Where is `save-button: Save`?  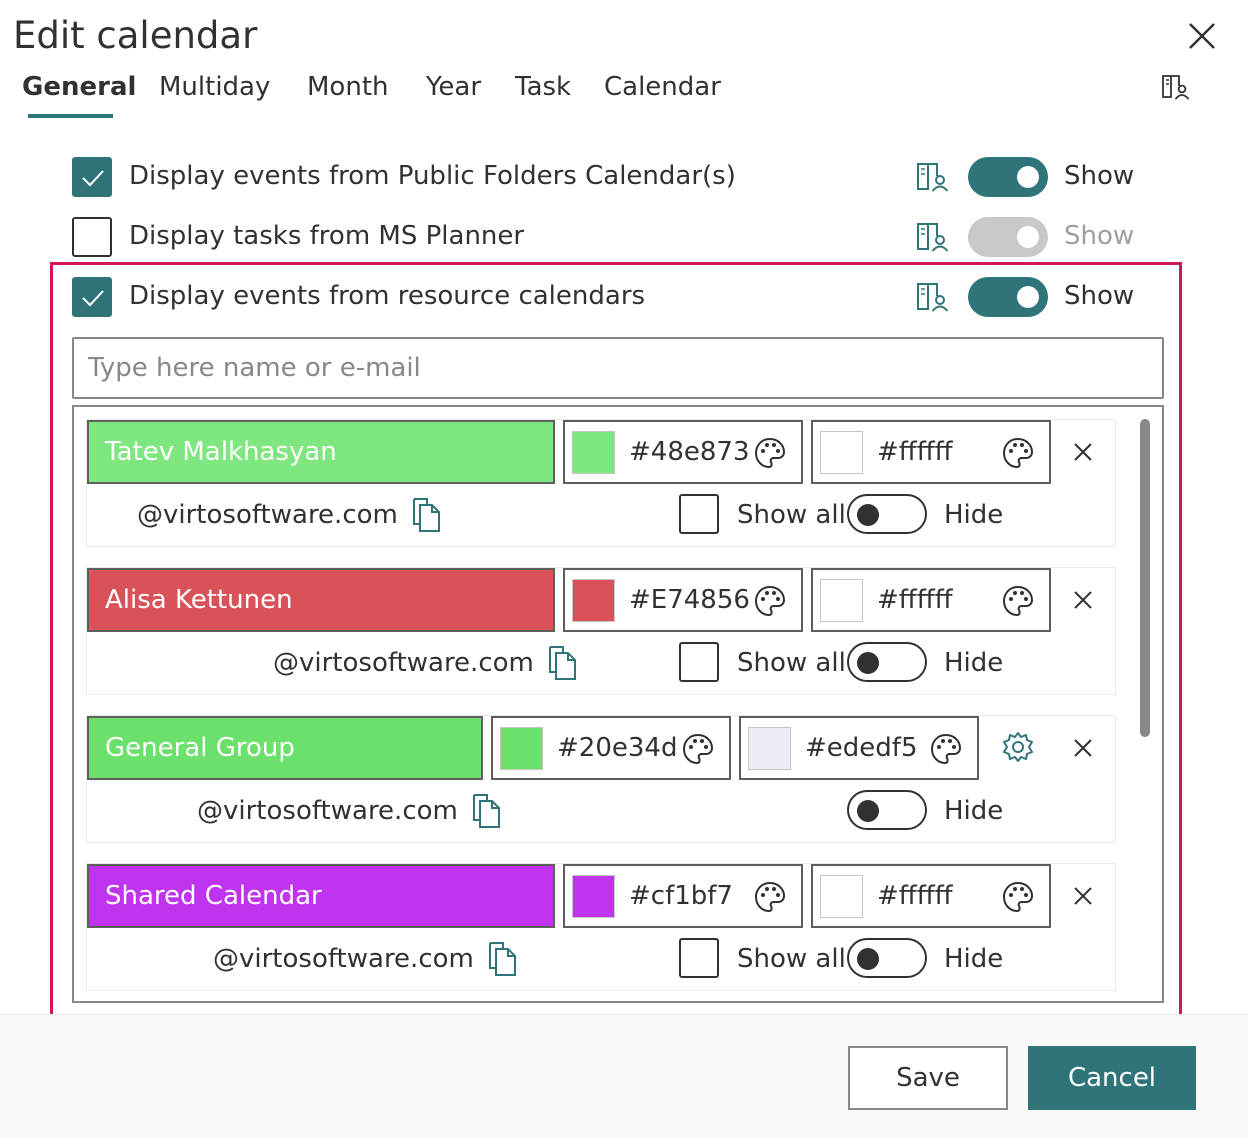
save-button: Save is located at coordinates (928, 1078).